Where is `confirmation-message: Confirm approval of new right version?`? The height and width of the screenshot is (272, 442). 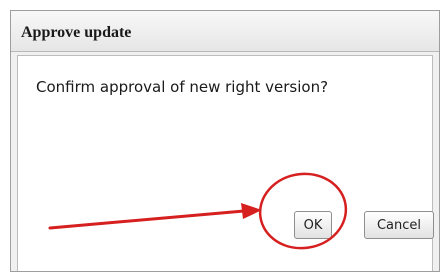
confirmation-message: Confirm approval of new right version? is located at coordinates (182, 87).